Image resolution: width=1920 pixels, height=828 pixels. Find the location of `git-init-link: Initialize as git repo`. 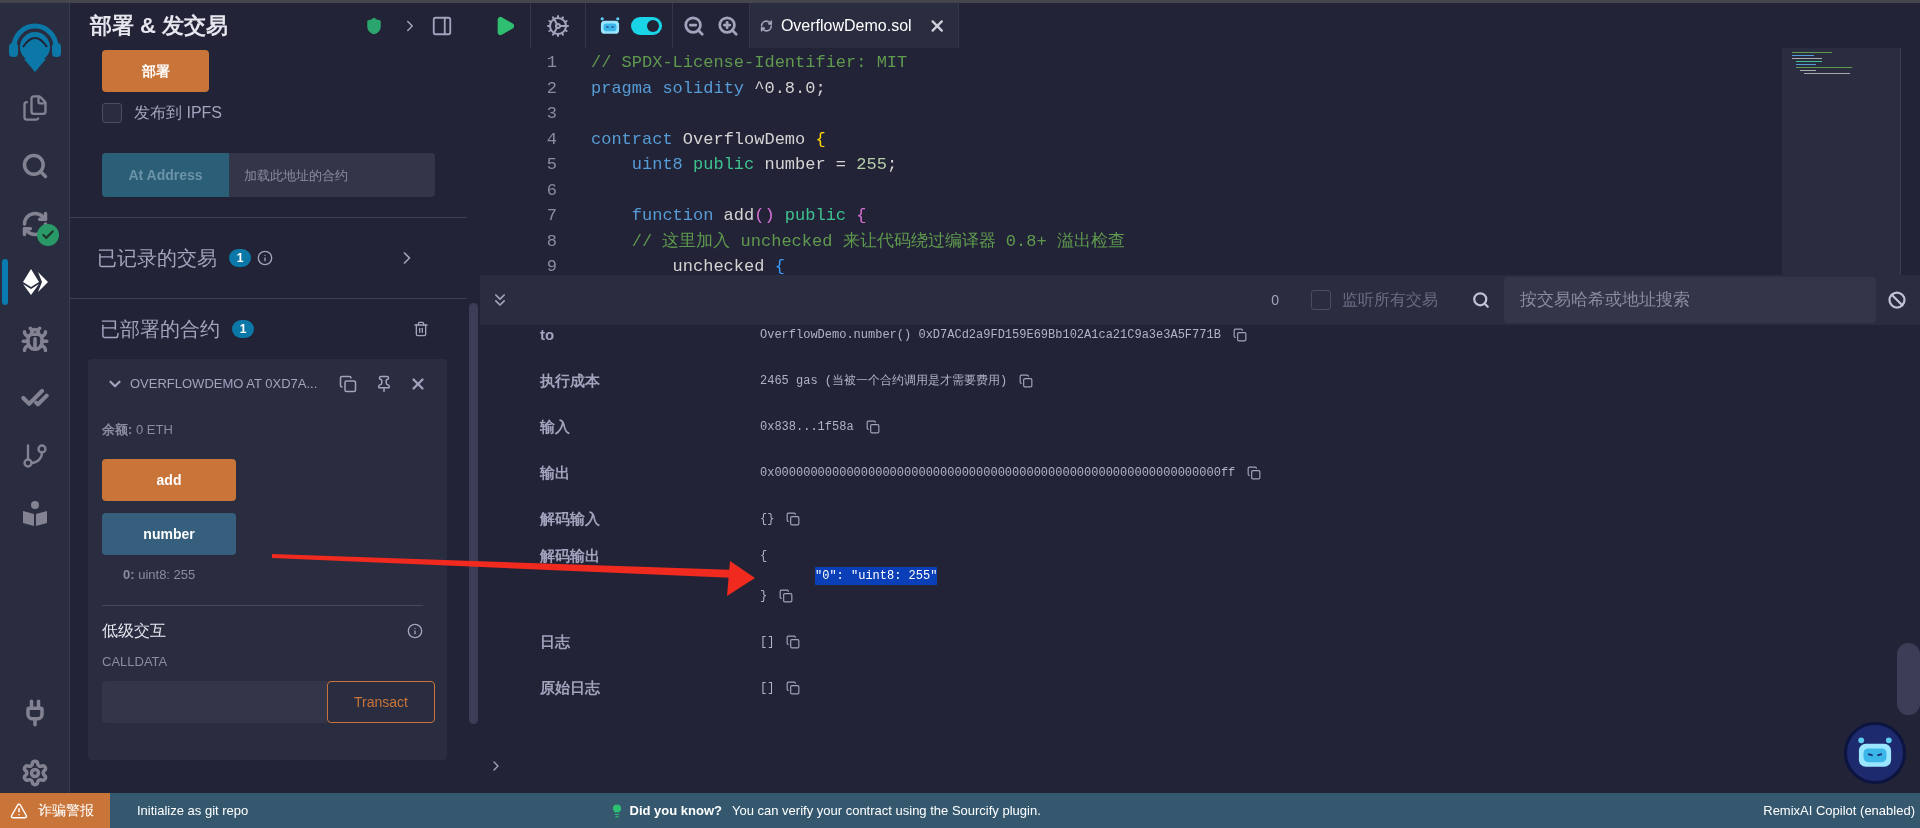

git-init-link: Initialize as git repo is located at coordinates (193, 810).